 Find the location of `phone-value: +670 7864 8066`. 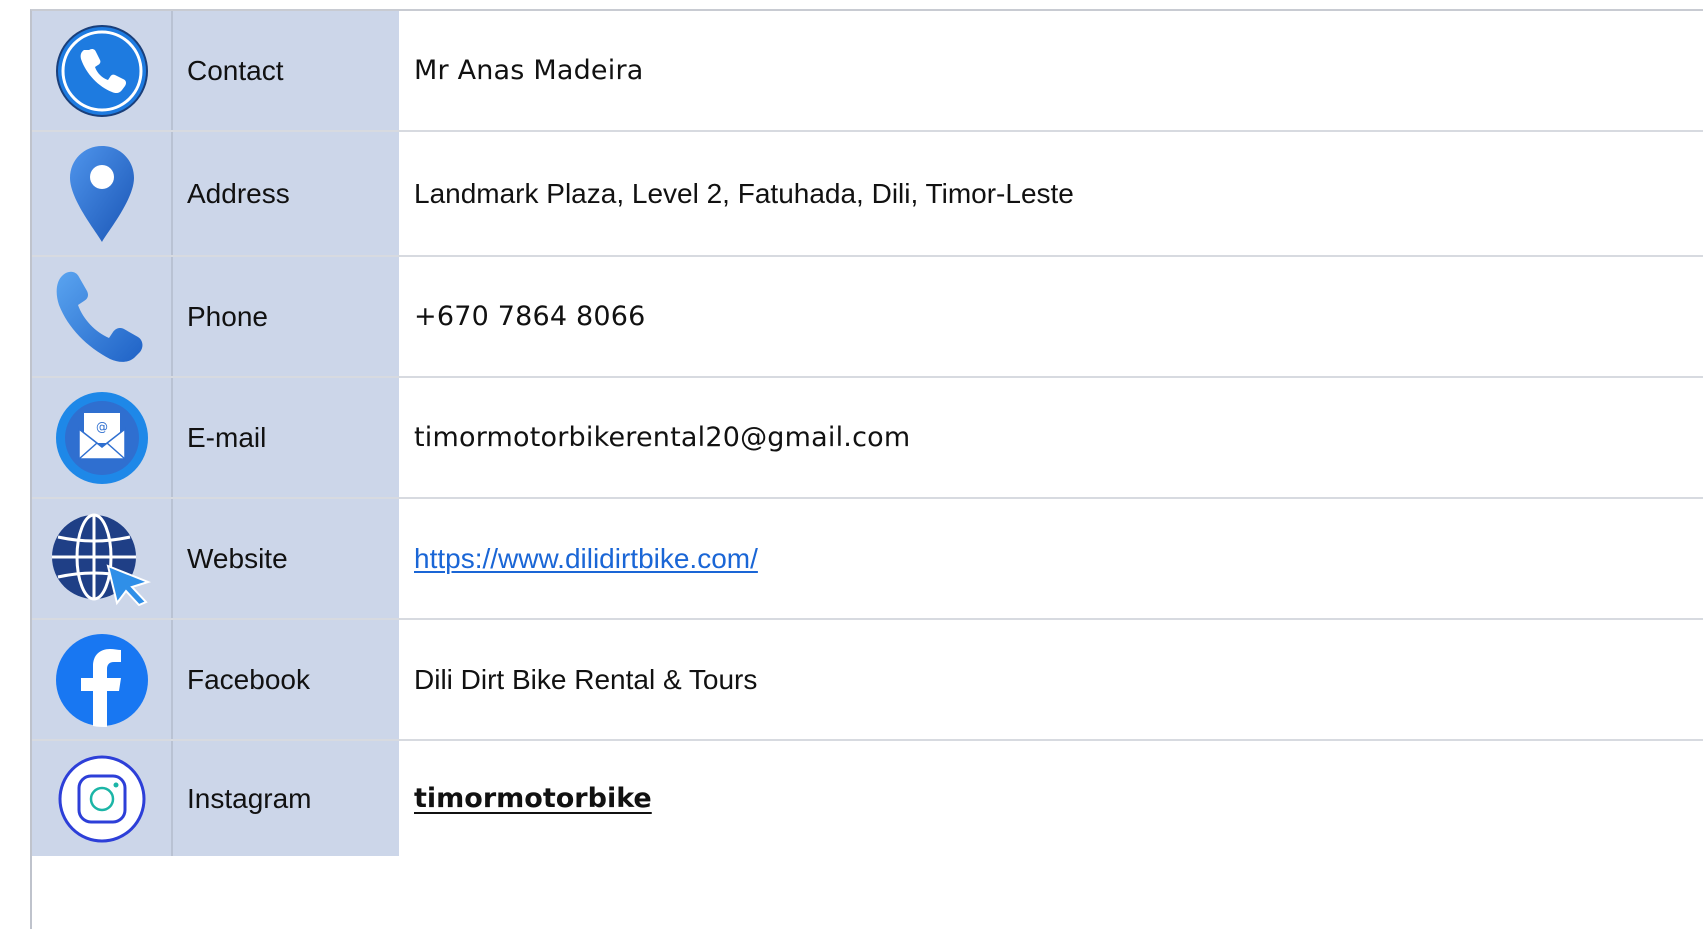

phone-value: +670 7864 8066 is located at coordinates (1051, 316).